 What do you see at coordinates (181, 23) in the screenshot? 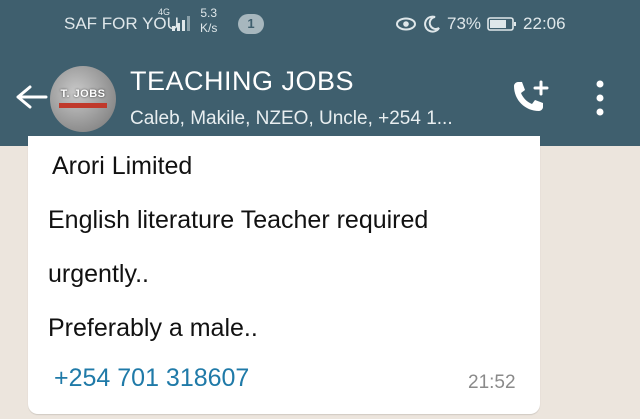
I see `signal-icon` at bounding box center [181, 23].